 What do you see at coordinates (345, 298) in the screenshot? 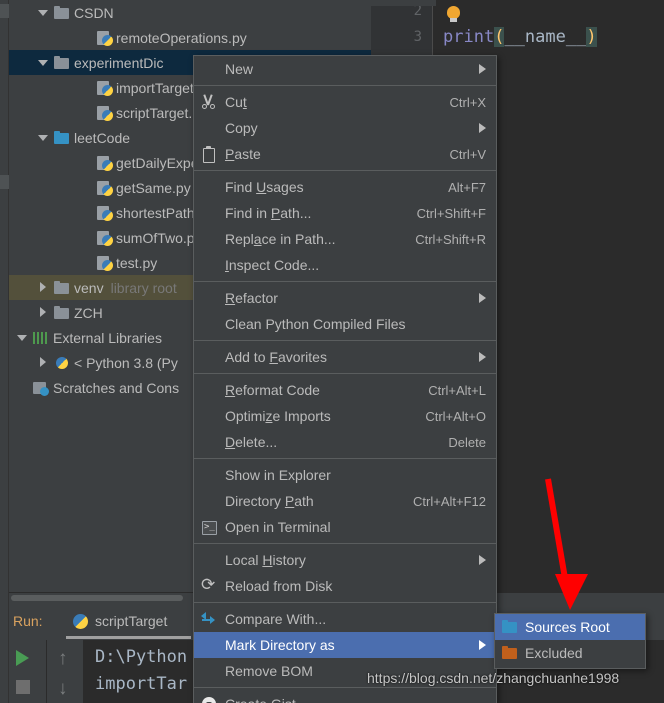
I see `menu-item-refactor: Refactor` at bounding box center [345, 298].